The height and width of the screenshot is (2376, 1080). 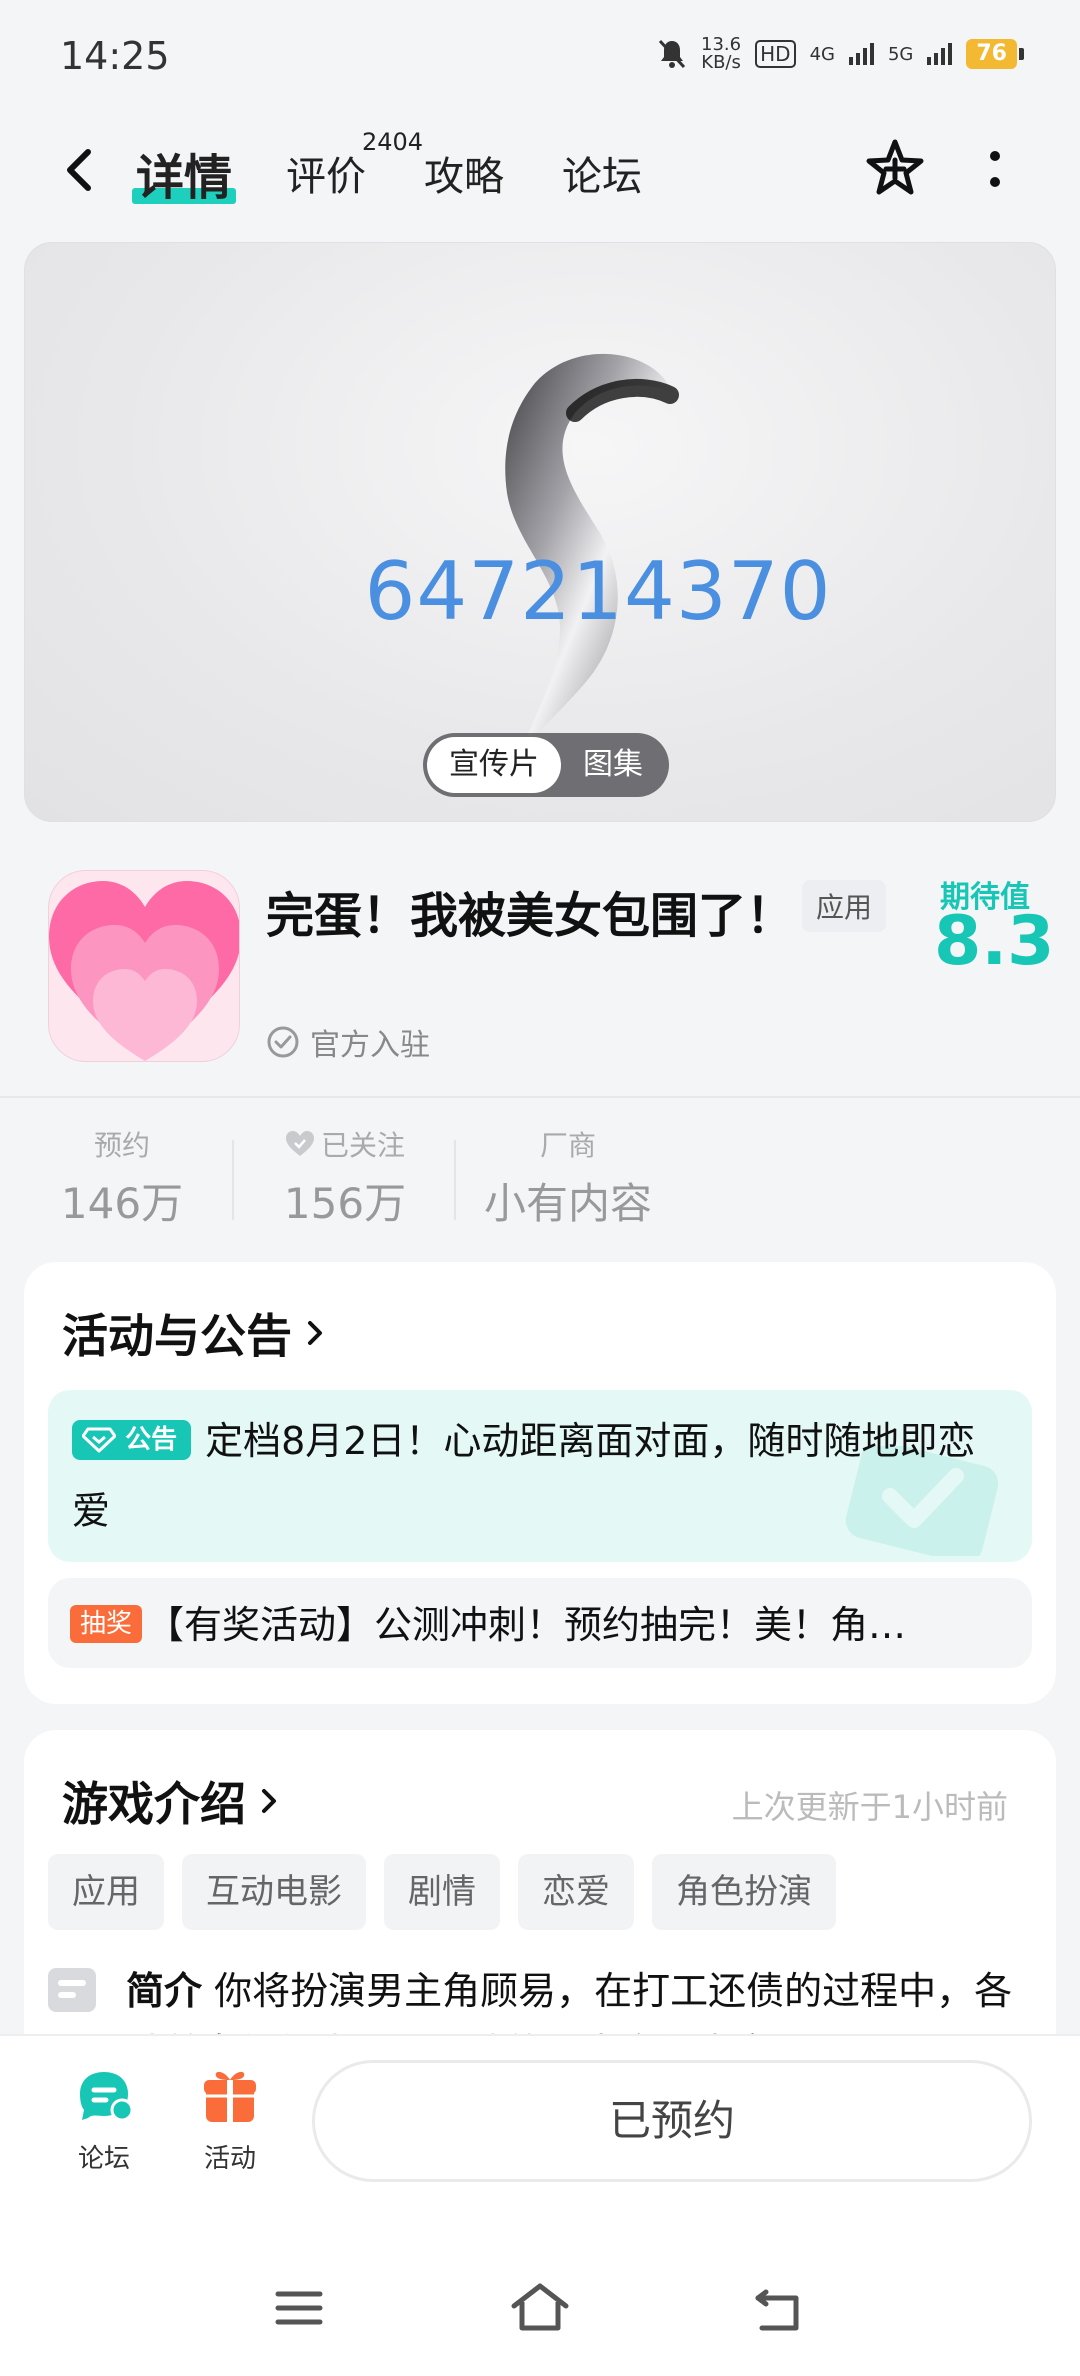 I want to click on menu-icon, so click(x=299, y=2308).